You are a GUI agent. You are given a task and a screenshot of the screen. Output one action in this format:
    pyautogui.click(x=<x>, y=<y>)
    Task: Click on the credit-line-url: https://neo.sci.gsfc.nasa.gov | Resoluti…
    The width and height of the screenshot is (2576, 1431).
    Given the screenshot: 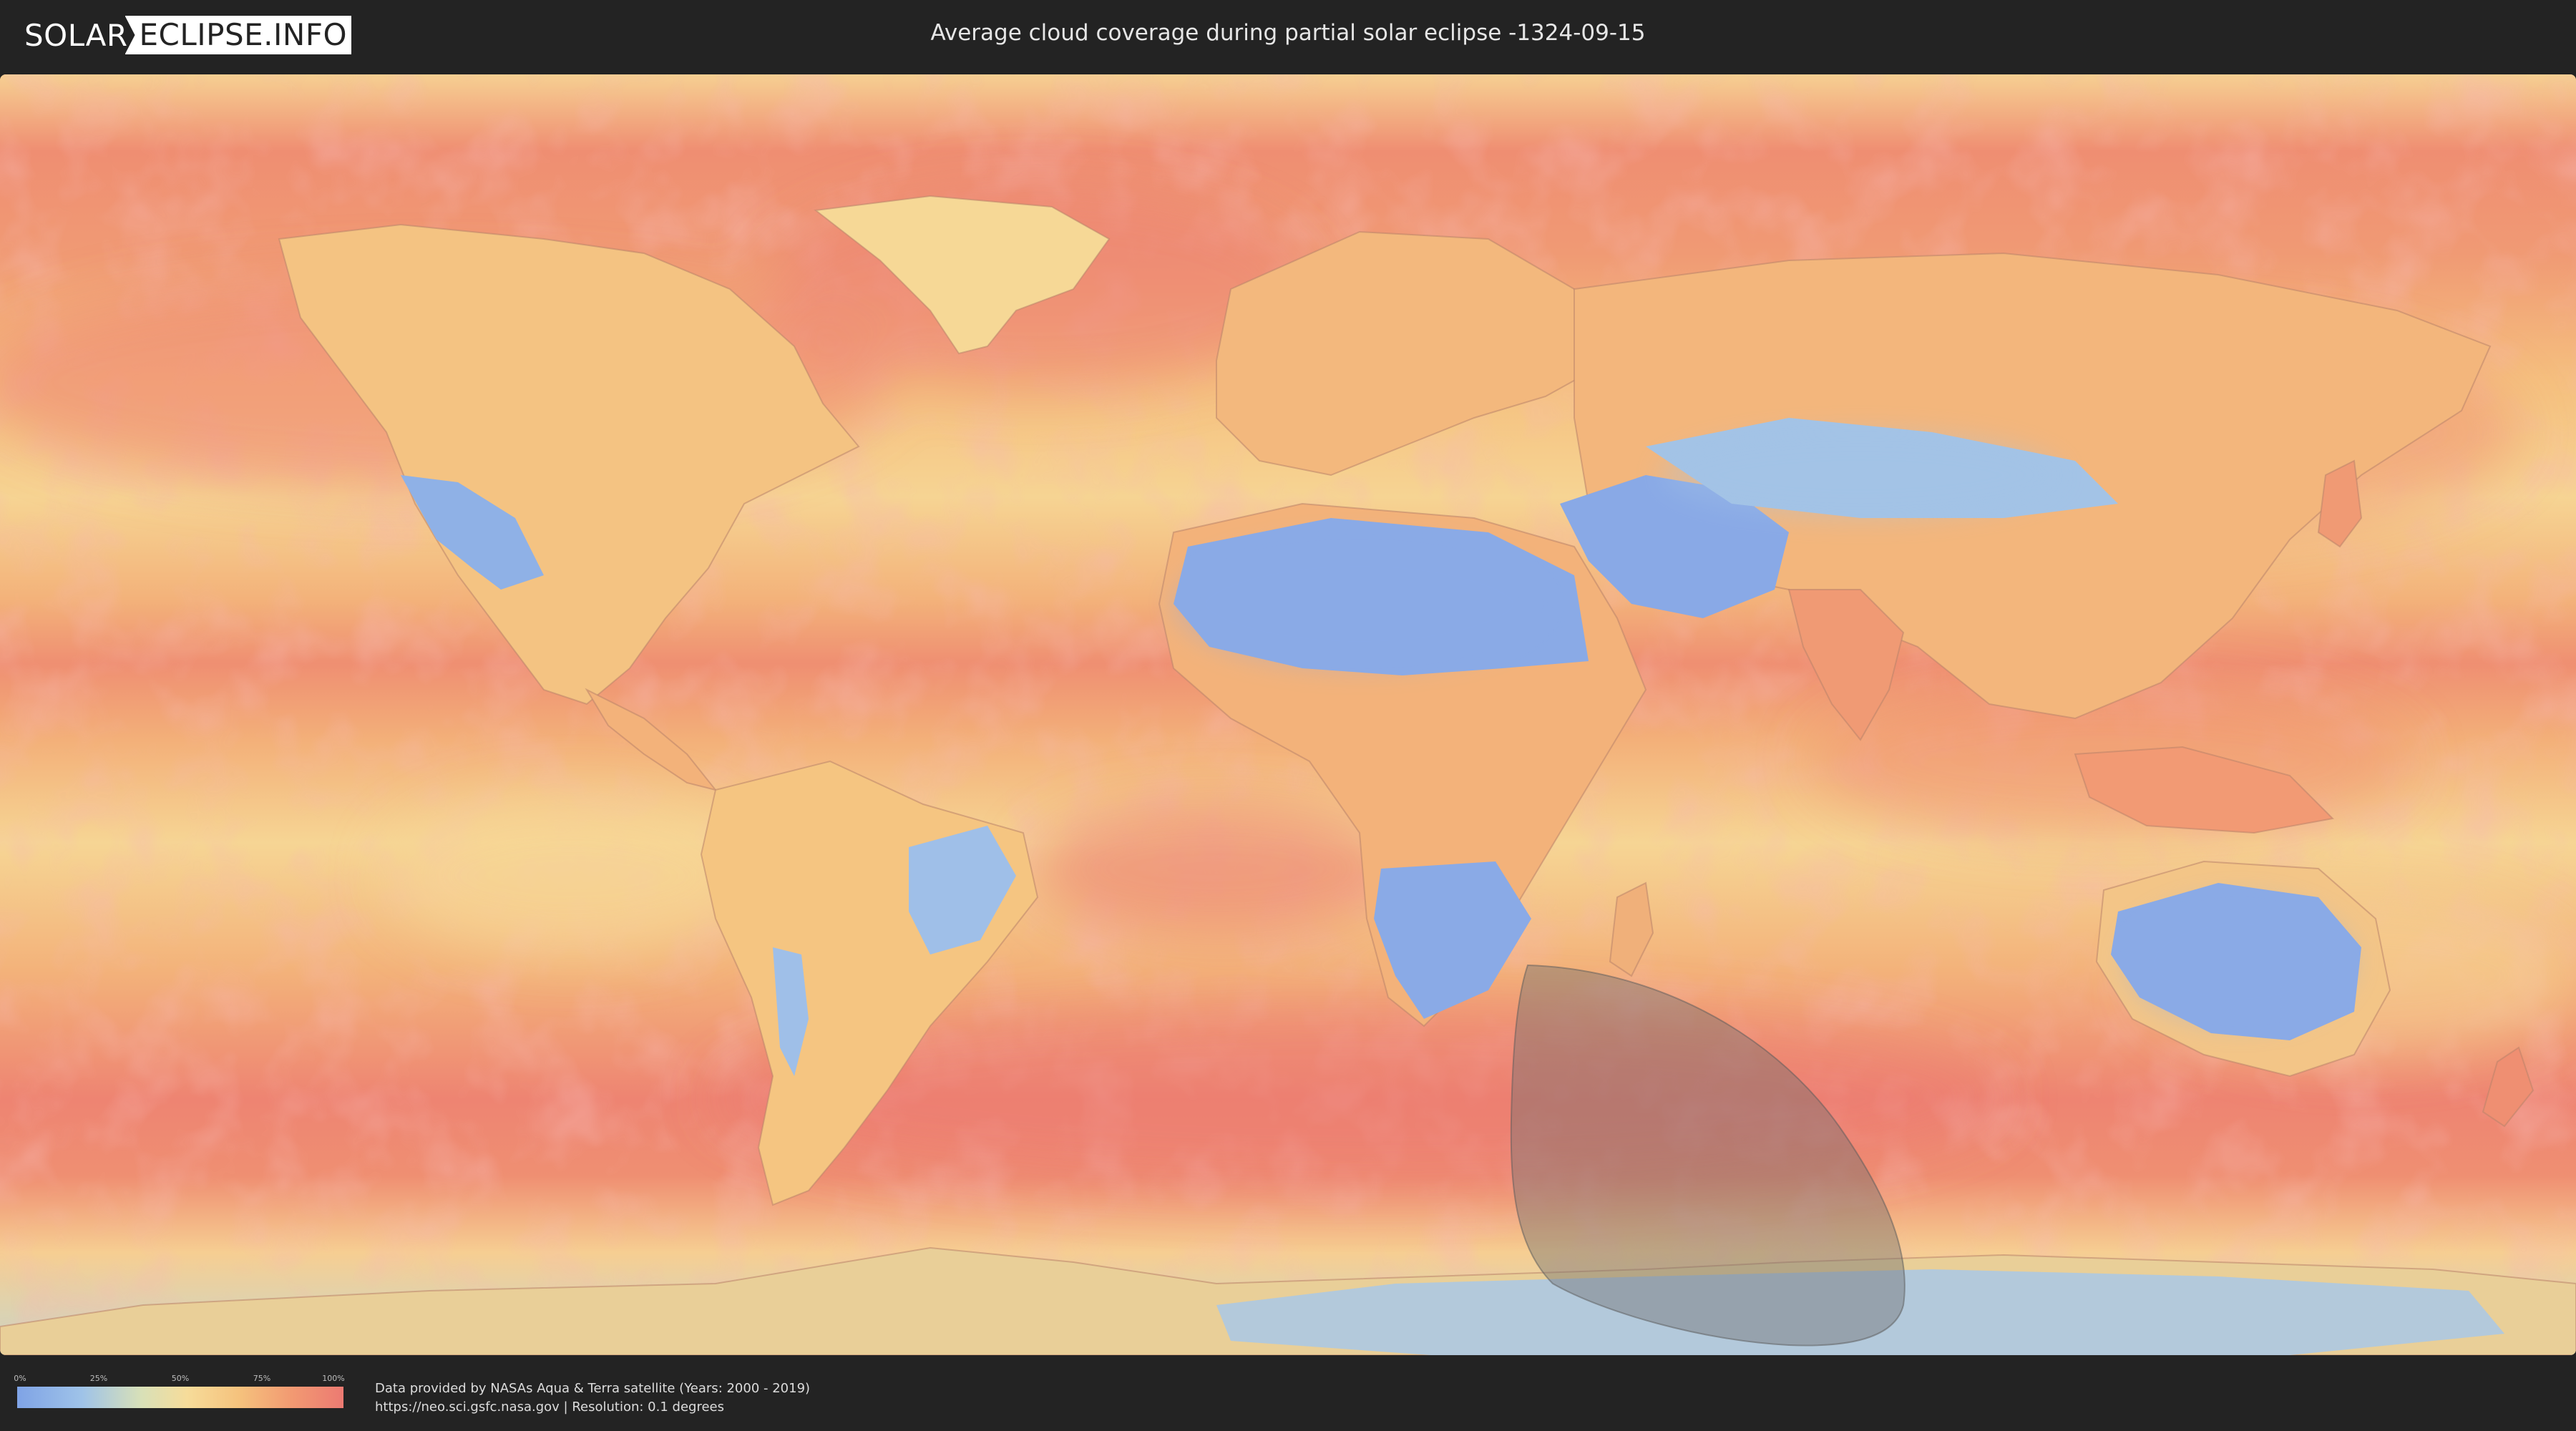 What is the action you would take?
    pyautogui.click(x=592, y=1407)
    